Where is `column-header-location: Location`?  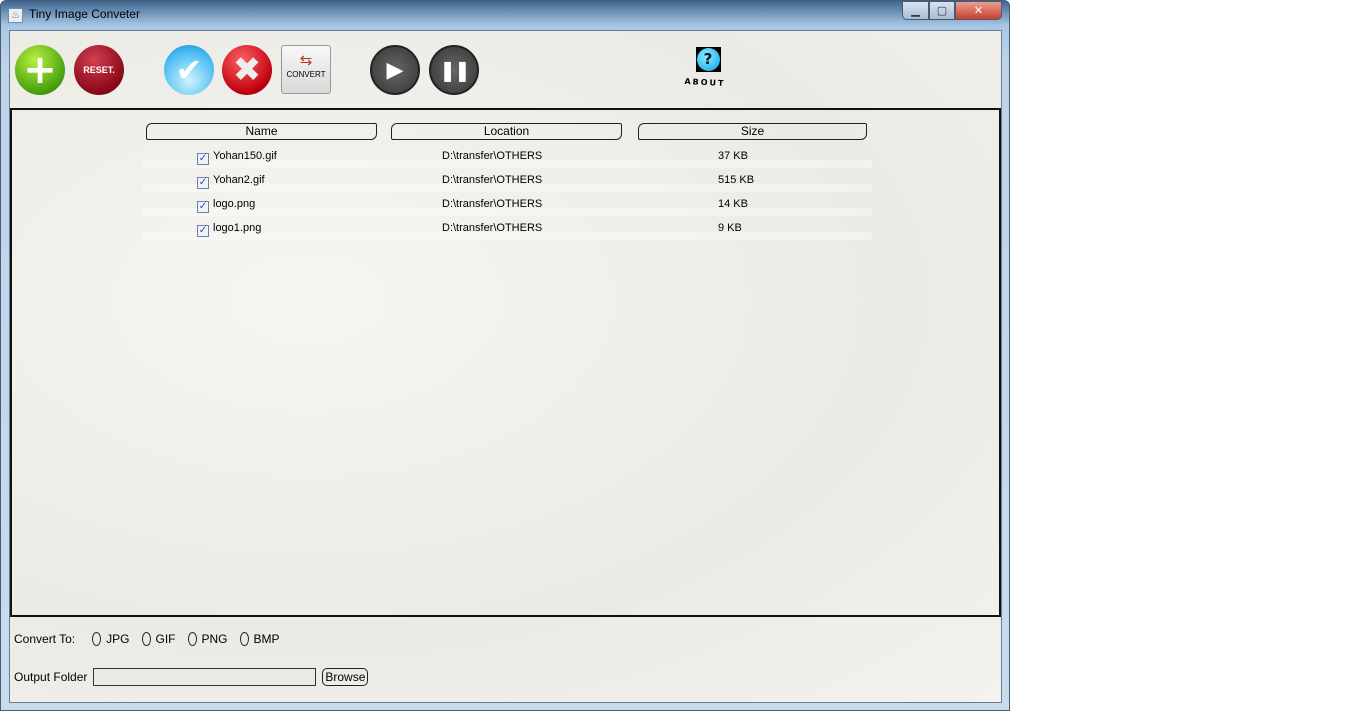 column-header-location: Location is located at coordinates (506, 131).